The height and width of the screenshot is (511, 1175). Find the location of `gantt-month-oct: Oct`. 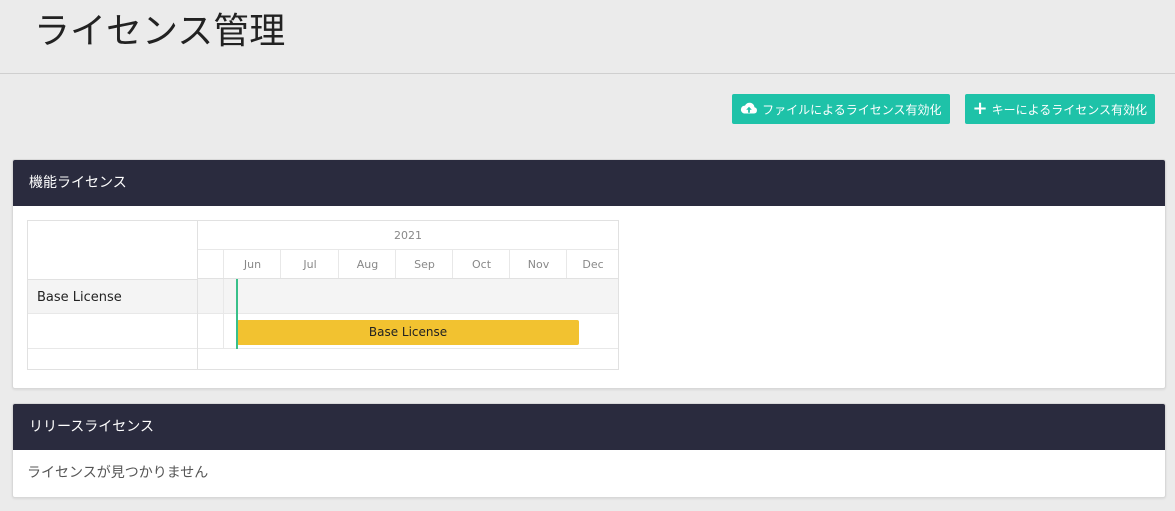

gantt-month-oct: Oct is located at coordinates (481, 264).